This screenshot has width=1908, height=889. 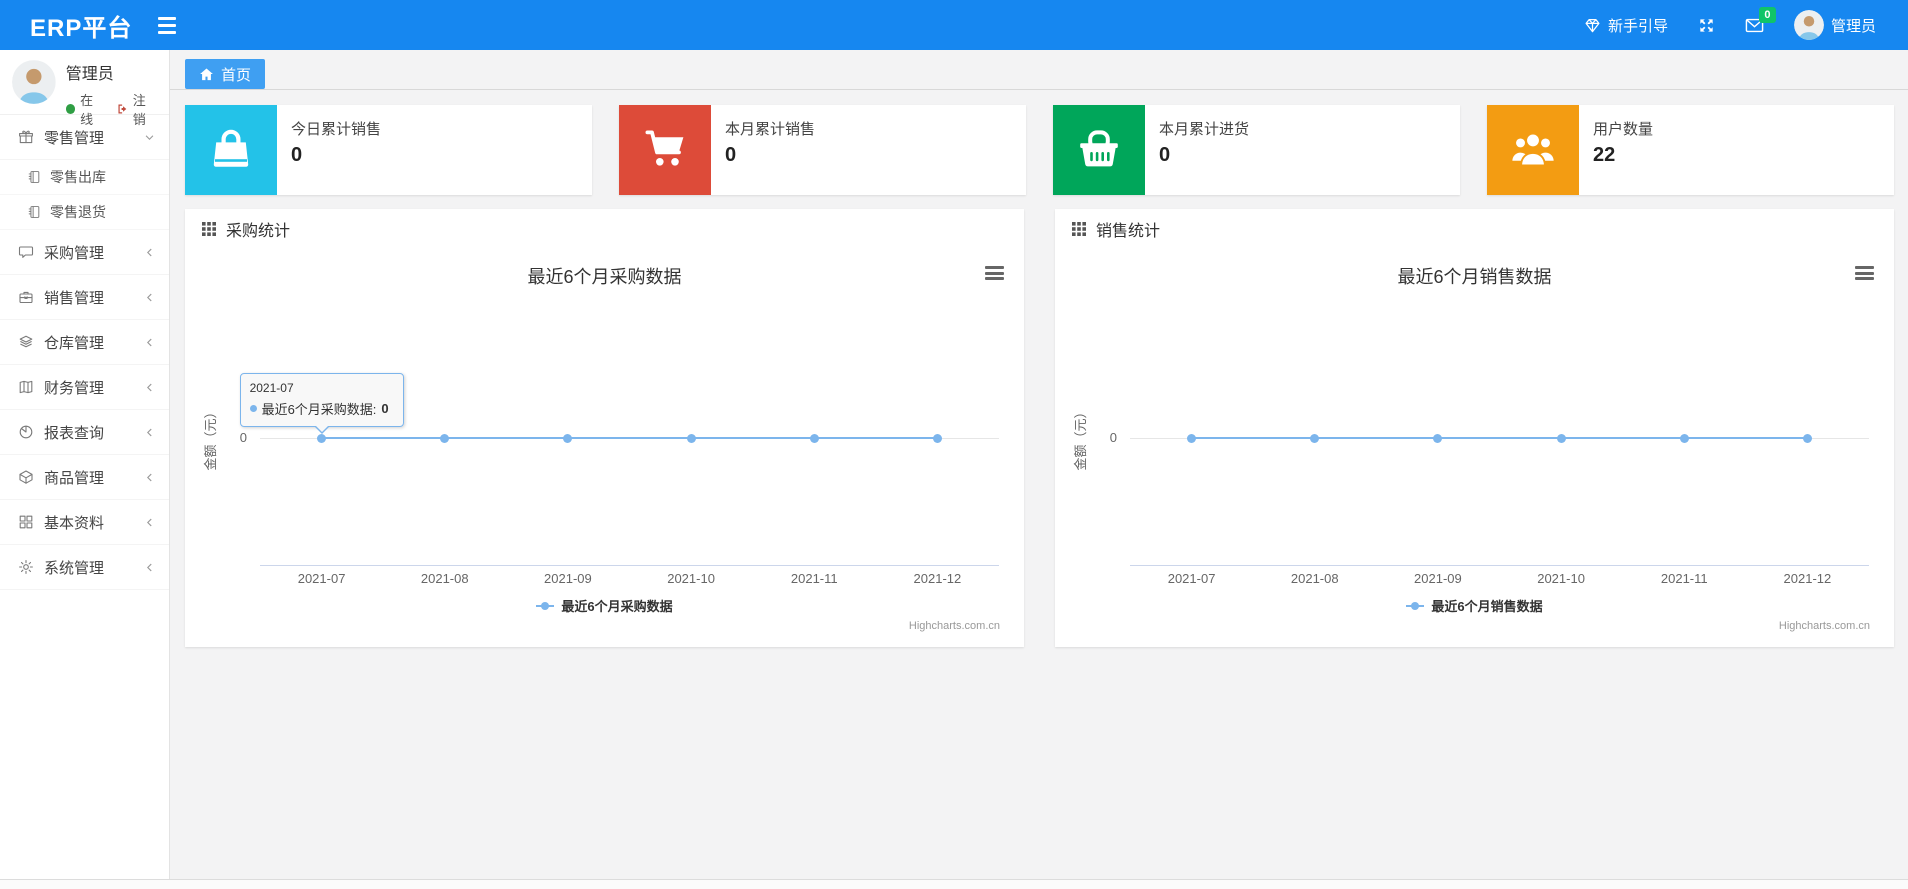 I want to click on sidebar-item-label: 基本资料, so click(x=74, y=523).